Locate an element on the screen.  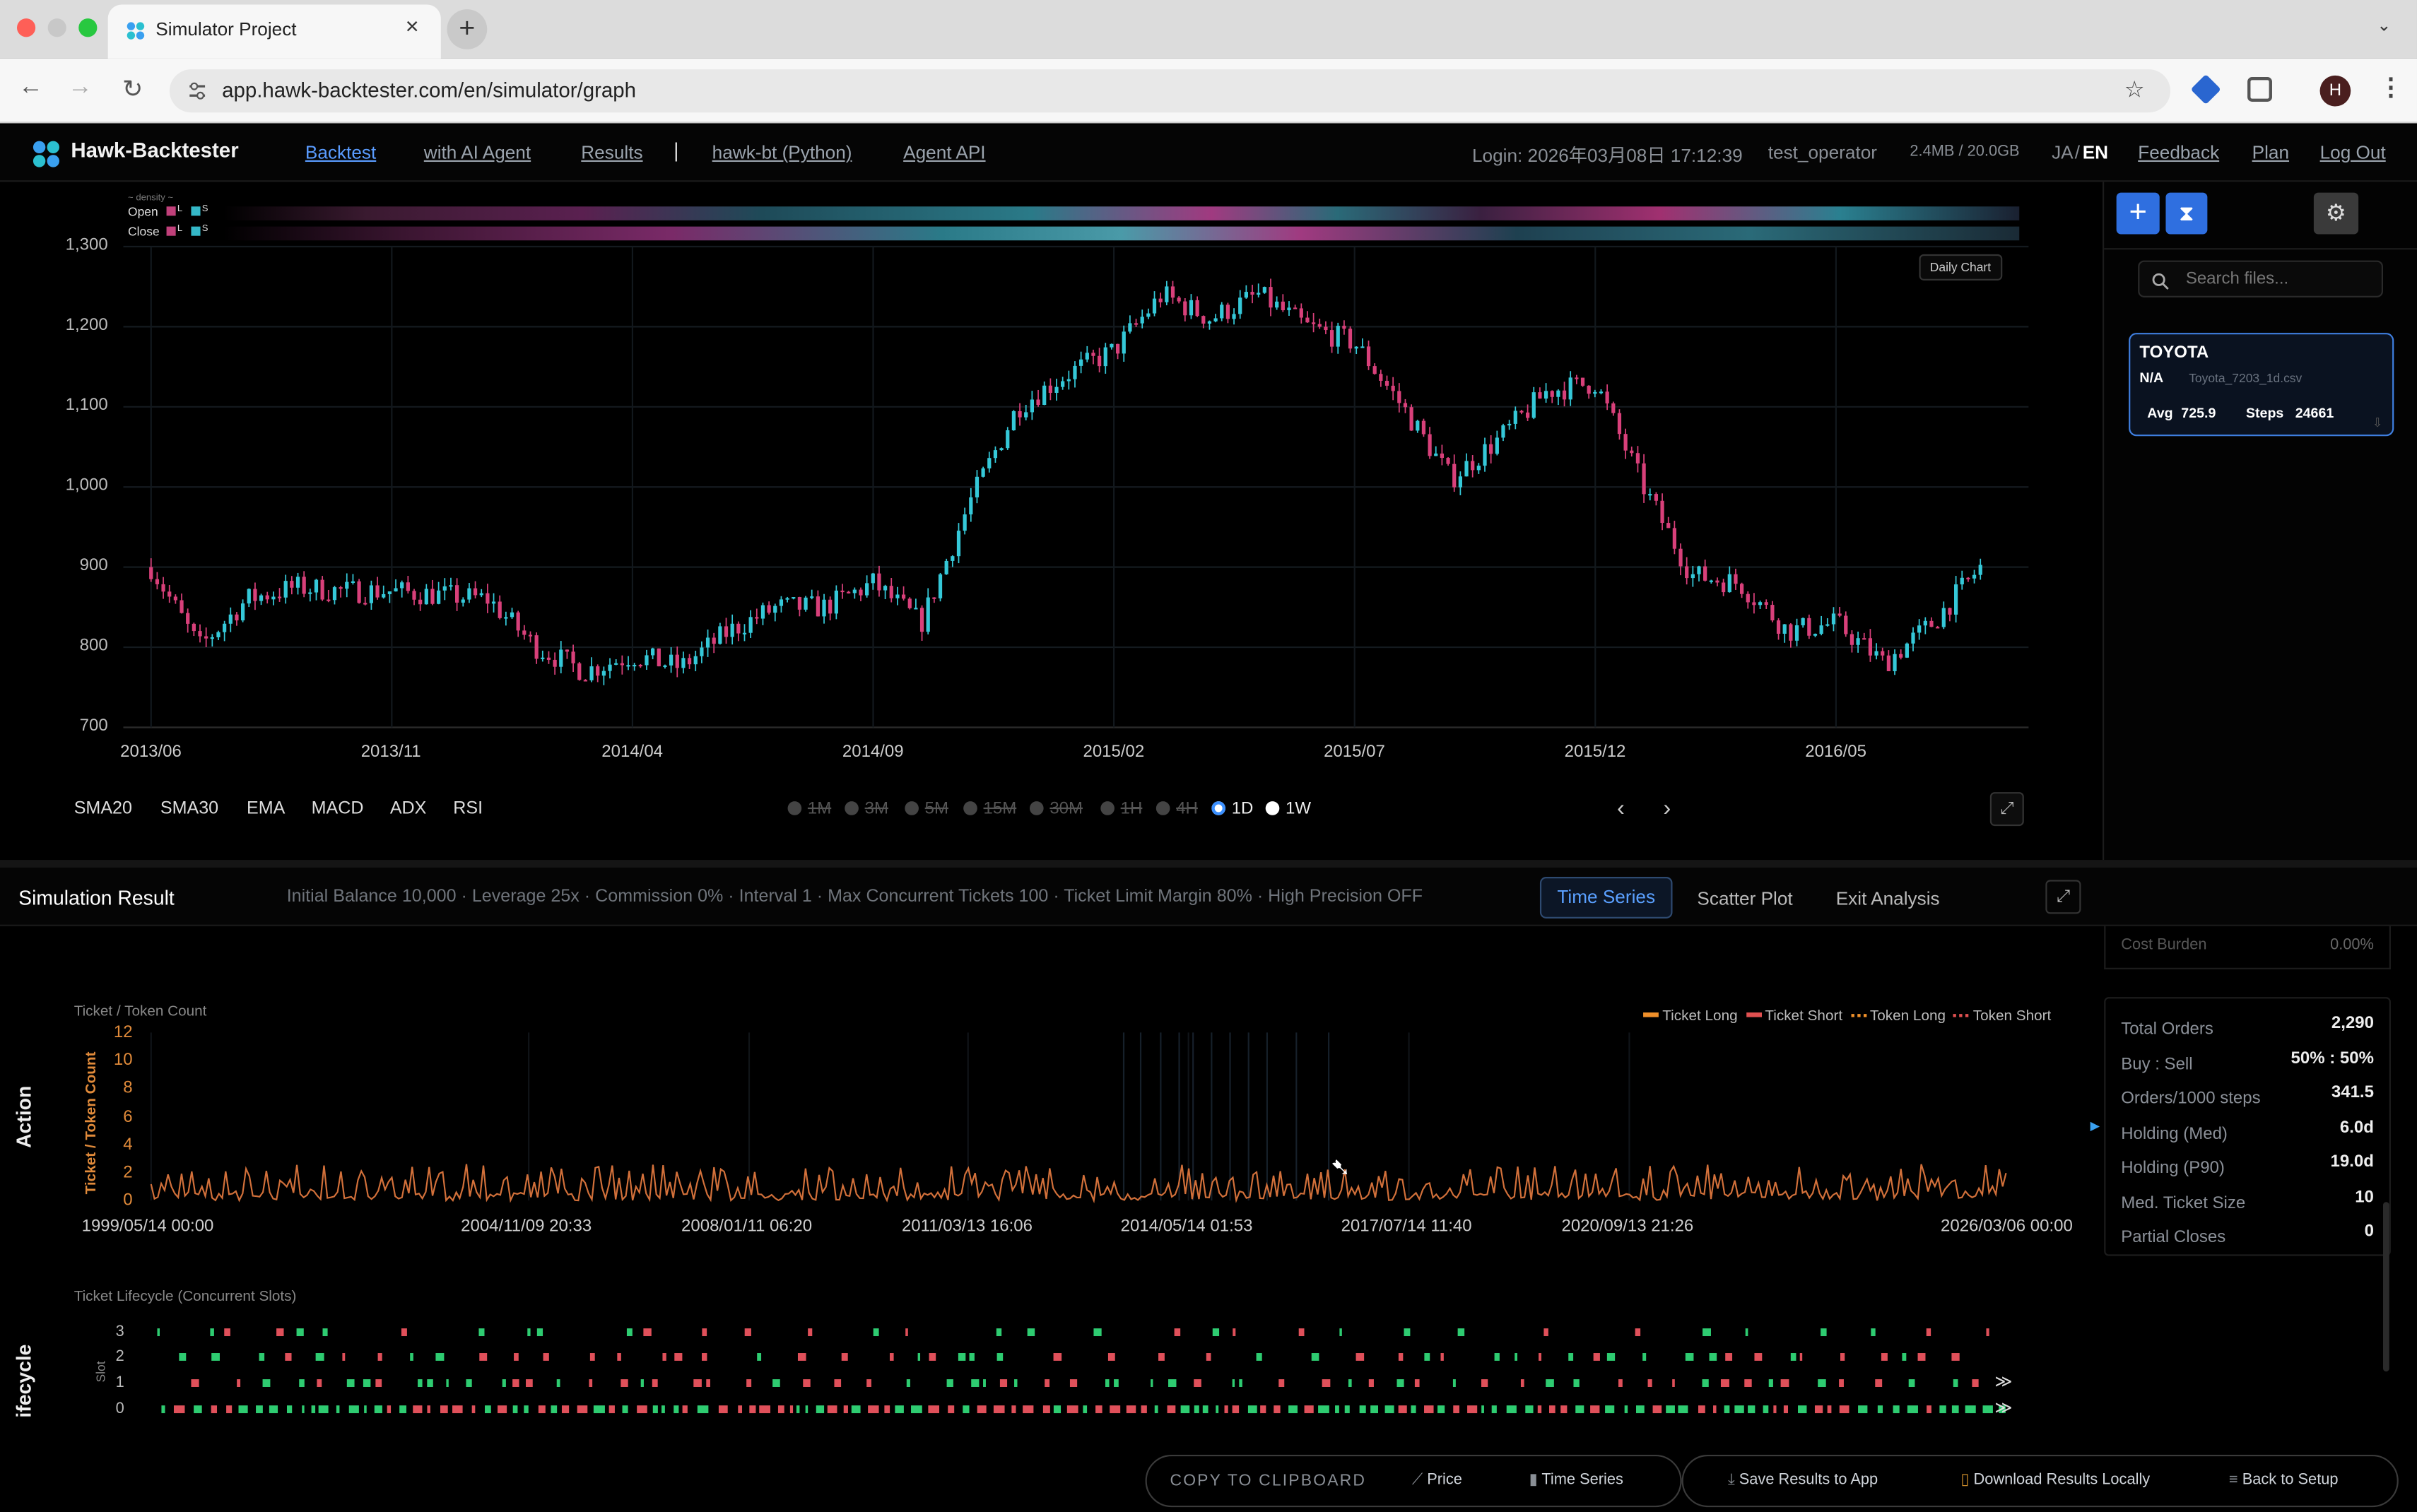
timeframe-1w: 1W is located at coordinates (1288, 809).